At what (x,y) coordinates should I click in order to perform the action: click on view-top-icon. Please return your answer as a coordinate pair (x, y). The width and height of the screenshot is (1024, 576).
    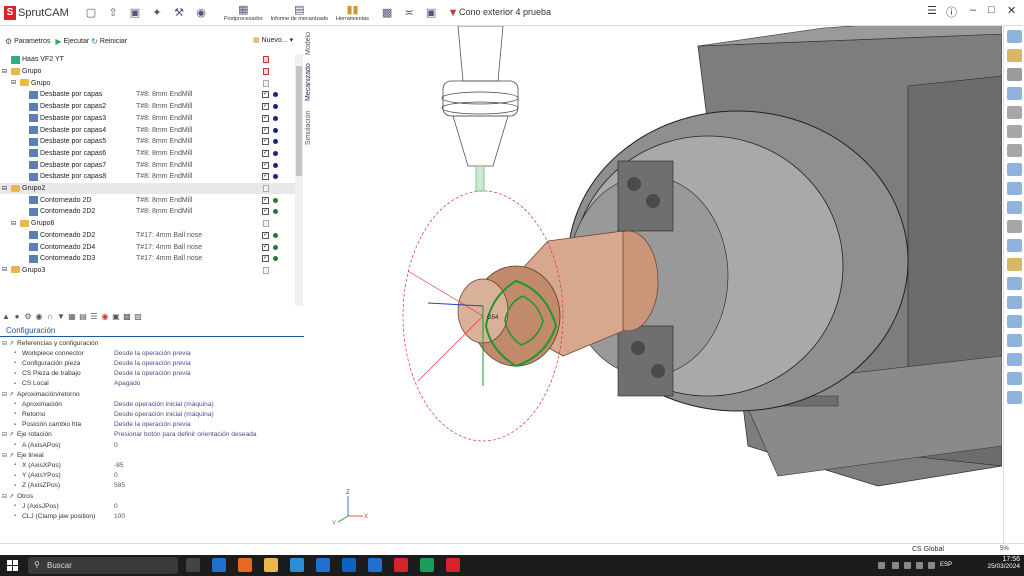
    Looking at the image, I should click on (1014, 131).